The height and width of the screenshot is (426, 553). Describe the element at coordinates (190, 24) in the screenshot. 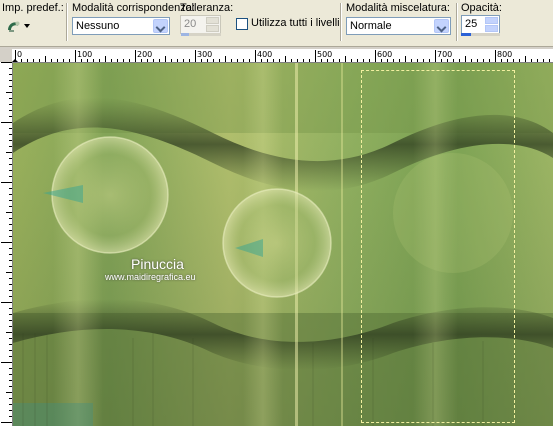

I see `tolerance-value: 20` at that location.